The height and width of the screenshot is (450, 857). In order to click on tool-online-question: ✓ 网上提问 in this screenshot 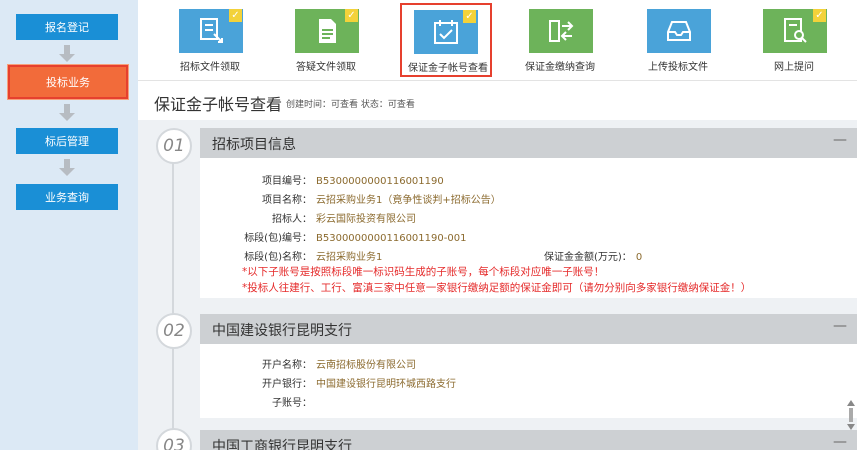, I will do `click(794, 40)`.